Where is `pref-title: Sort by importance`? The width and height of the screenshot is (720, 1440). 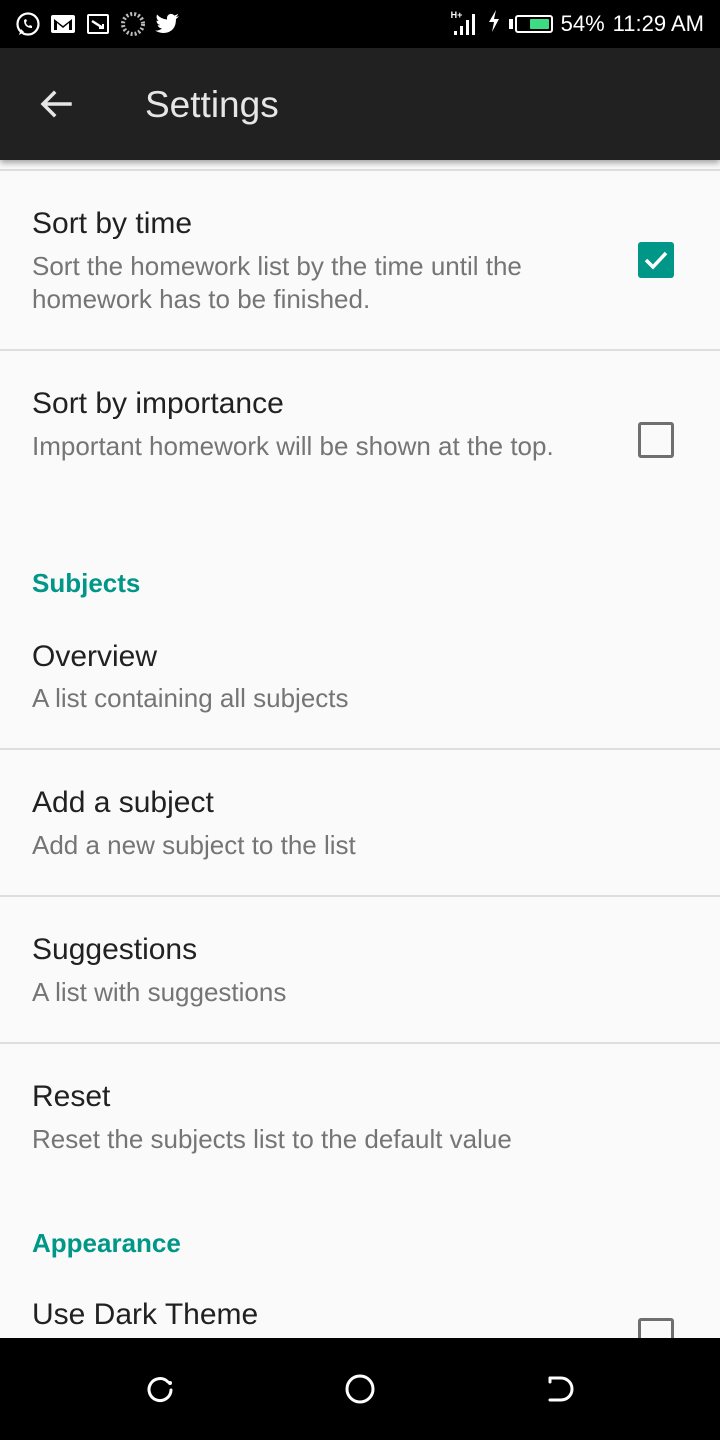 pref-title: Sort by importance is located at coordinates (158, 403).